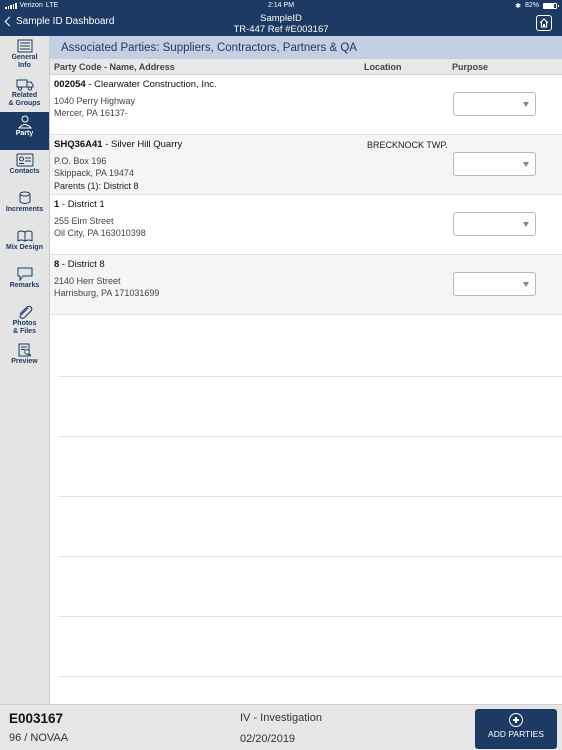  I want to click on nav-title: SampleID TR-447 Ref #E003167, so click(281, 24).